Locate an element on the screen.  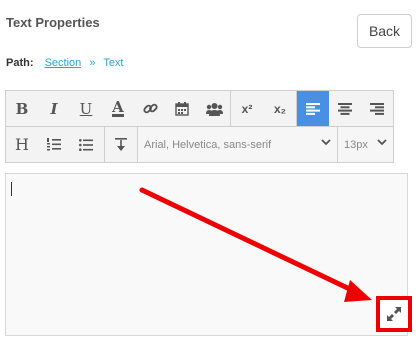
expand-button is located at coordinates (394, 314).